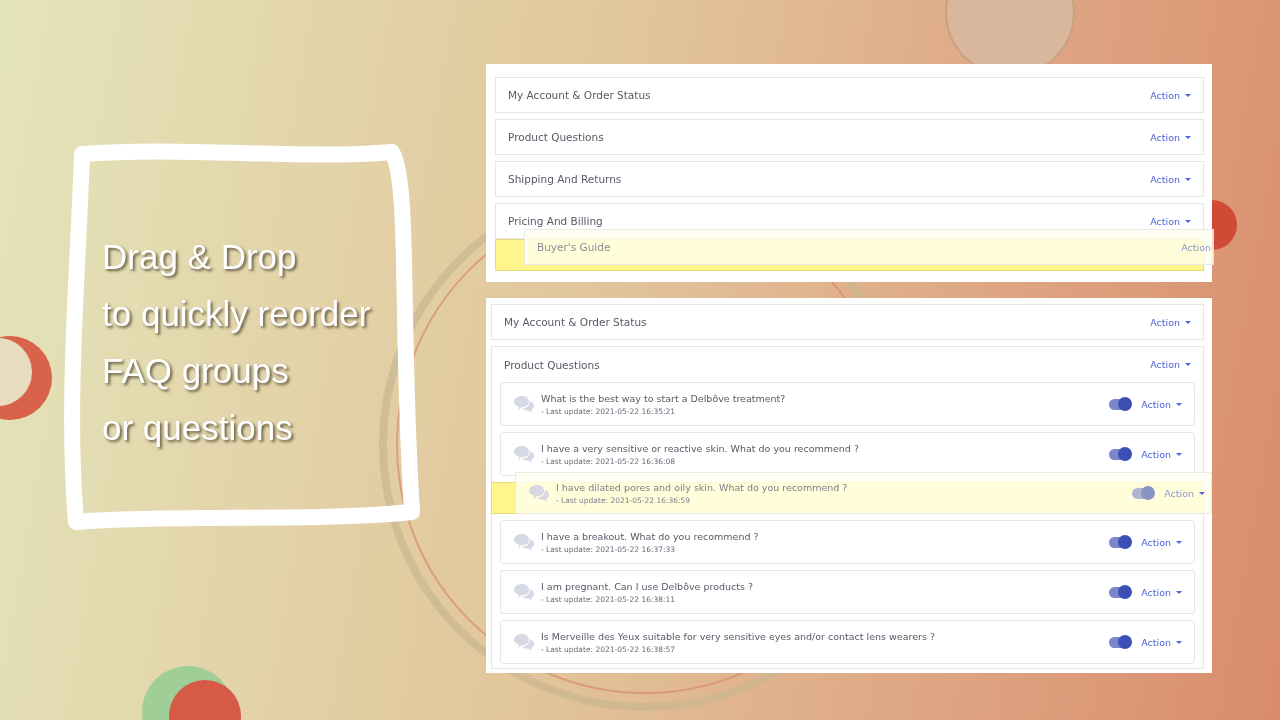 The image size is (1280, 720). What do you see at coordinates (738, 636) in the screenshot?
I see `question-text: Is Merveille des Yeux suitable for very sensitive eyes and/or contact lens wearers ?` at bounding box center [738, 636].